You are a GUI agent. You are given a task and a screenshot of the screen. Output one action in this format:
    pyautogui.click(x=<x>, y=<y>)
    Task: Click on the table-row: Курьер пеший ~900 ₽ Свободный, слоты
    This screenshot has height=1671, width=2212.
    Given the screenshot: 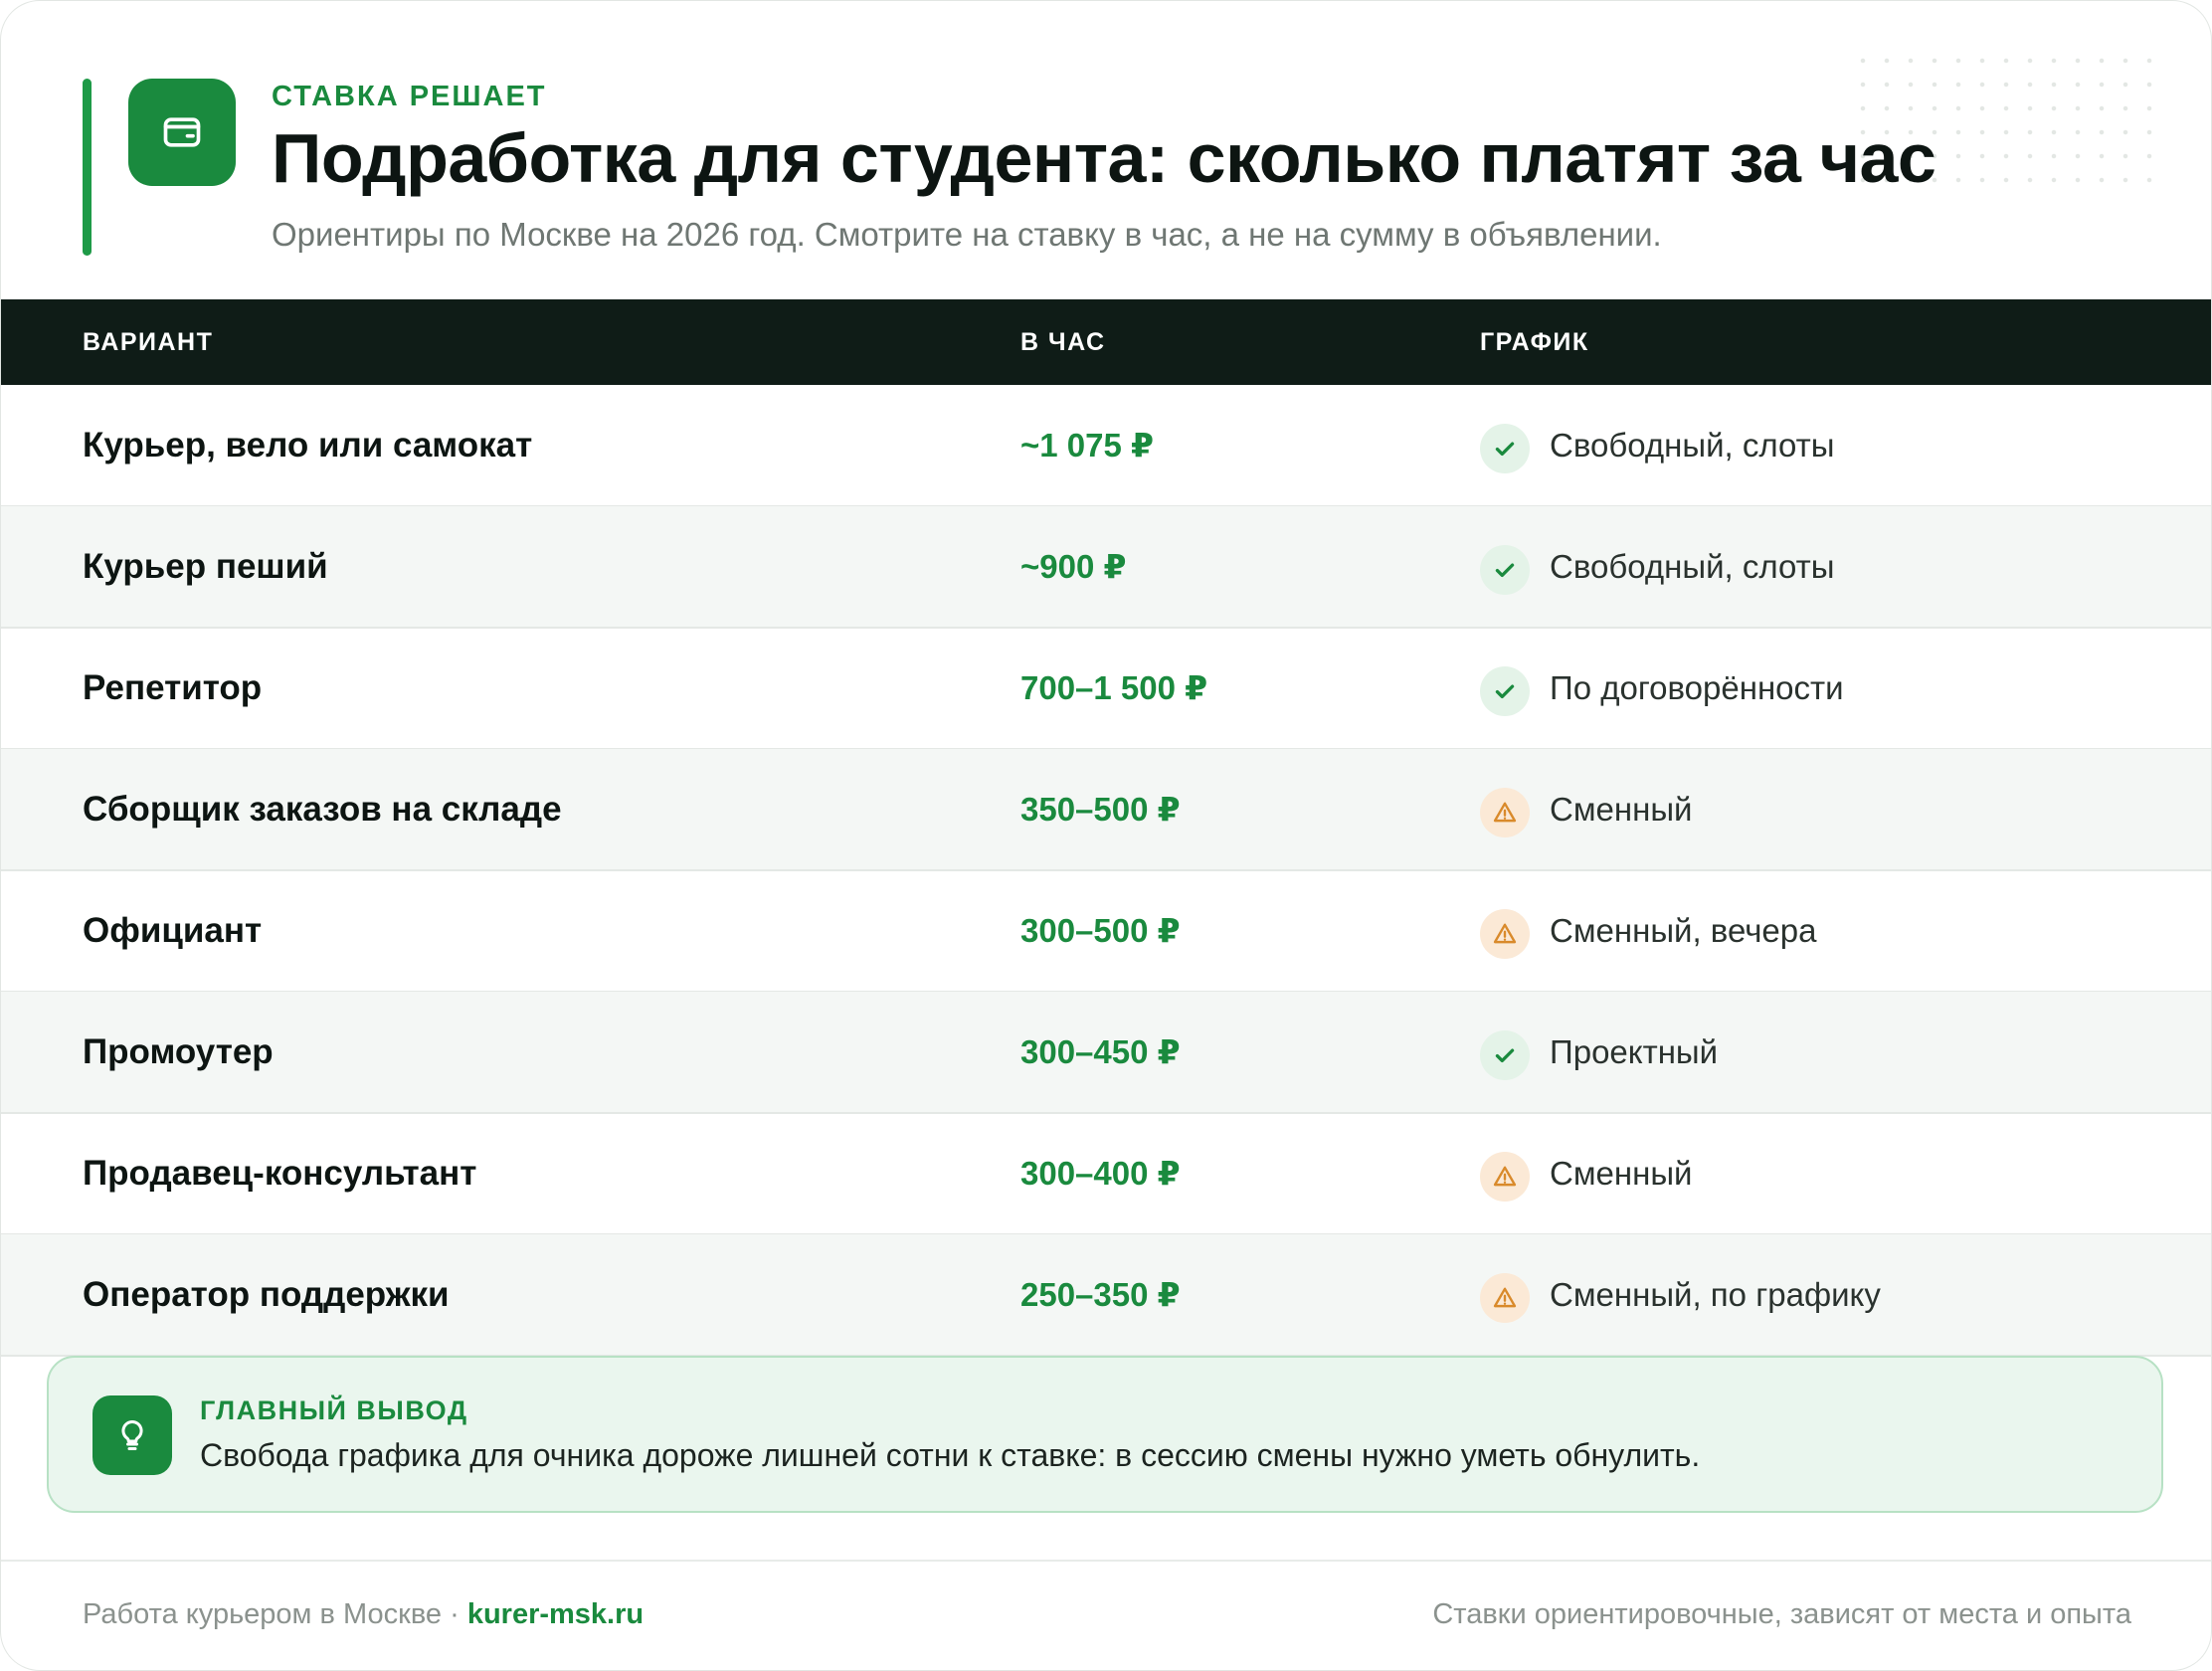 What is the action you would take?
    pyautogui.click(x=1106, y=567)
    